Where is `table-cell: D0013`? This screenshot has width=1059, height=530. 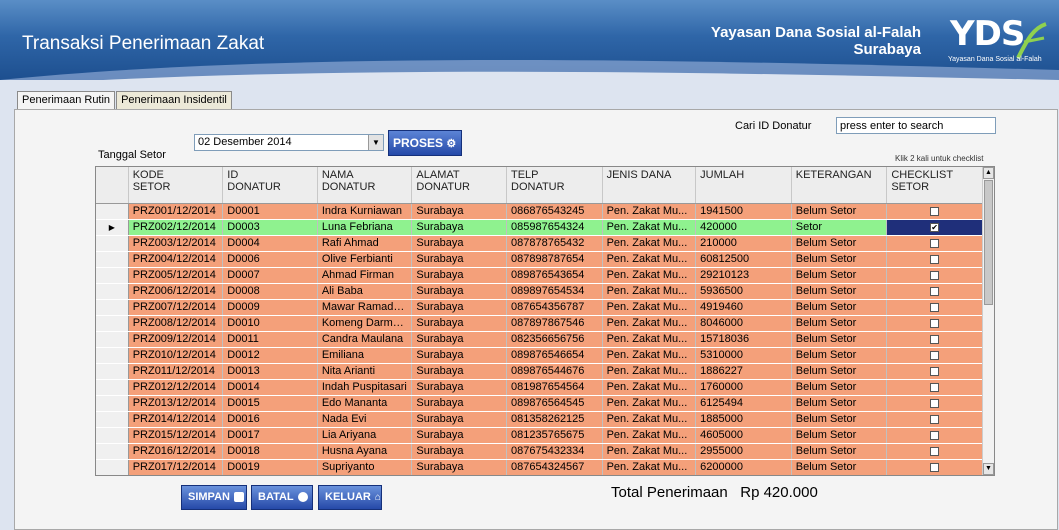 table-cell: D0013 is located at coordinates (270, 371).